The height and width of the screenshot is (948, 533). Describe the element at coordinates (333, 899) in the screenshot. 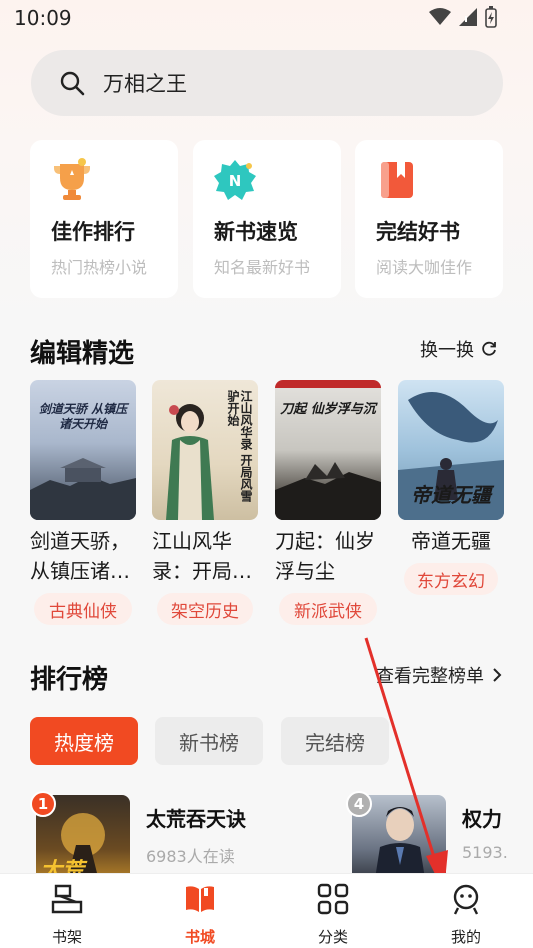

I see `grid-icon` at that location.